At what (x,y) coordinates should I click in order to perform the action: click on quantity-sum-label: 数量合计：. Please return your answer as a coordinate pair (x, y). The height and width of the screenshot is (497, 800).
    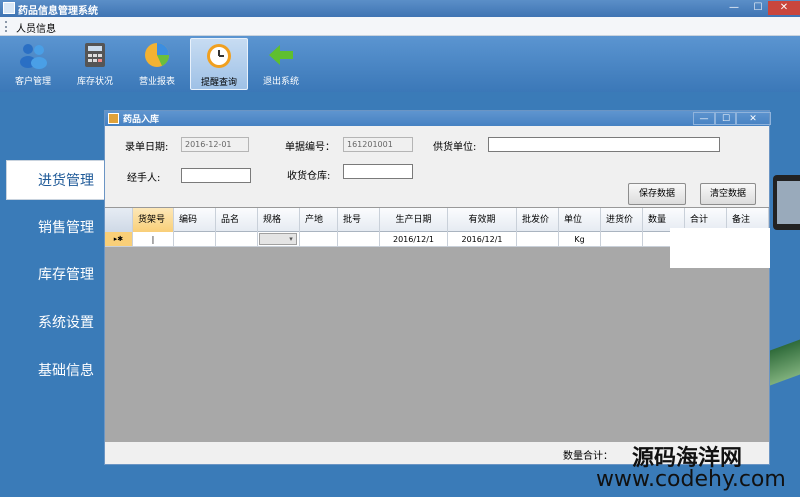
    Looking at the image, I should click on (588, 456).